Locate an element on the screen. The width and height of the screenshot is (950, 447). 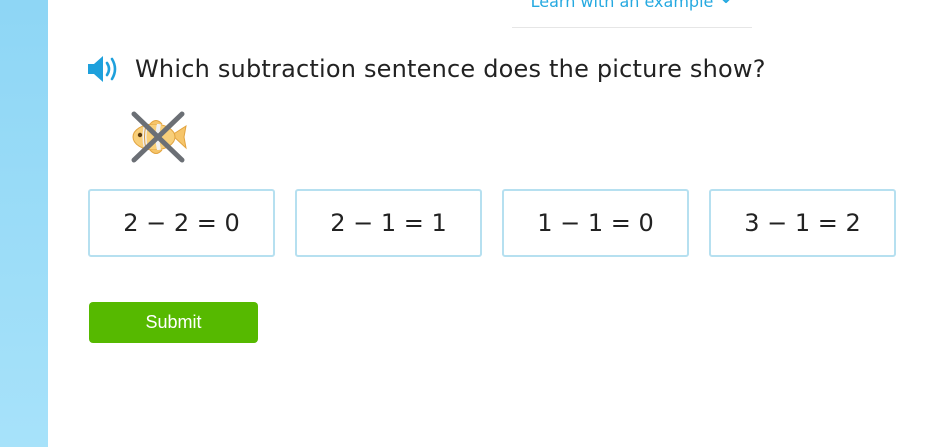
chevron-down-icon is located at coordinates (726, 2).